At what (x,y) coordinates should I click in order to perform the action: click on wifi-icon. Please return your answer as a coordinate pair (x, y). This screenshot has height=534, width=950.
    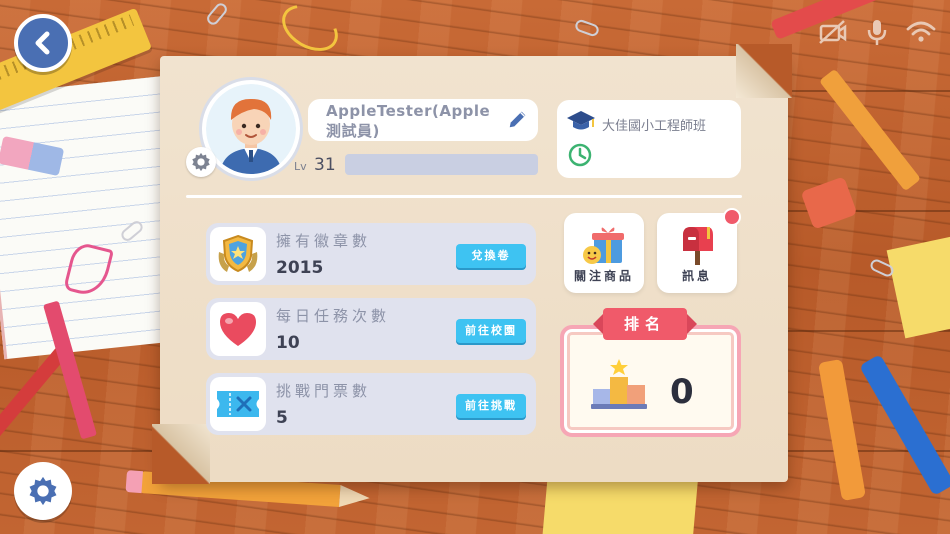
    Looking at the image, I should click on (921, 32).